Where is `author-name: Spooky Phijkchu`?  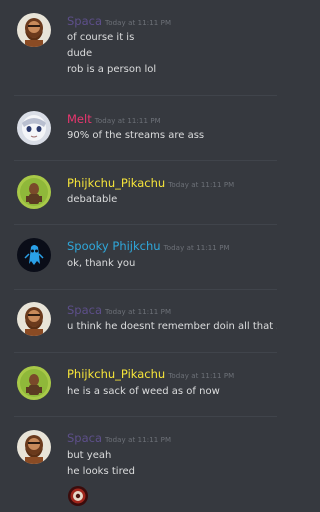
author-name: Spooky Phijkchu is located at coordinates (114, 246).